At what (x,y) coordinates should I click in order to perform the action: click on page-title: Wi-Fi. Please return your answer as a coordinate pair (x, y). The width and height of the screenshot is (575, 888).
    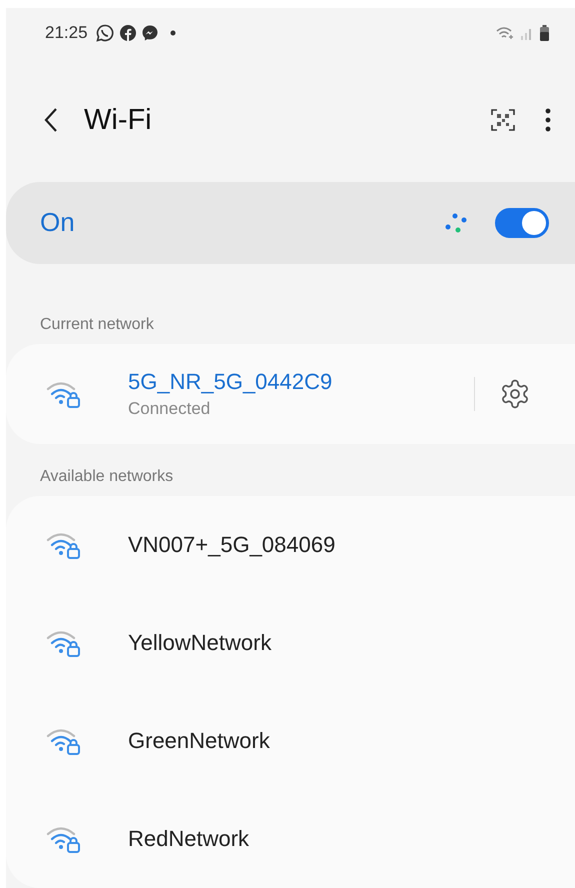
    Looking at the image, I should click on (118, 120).